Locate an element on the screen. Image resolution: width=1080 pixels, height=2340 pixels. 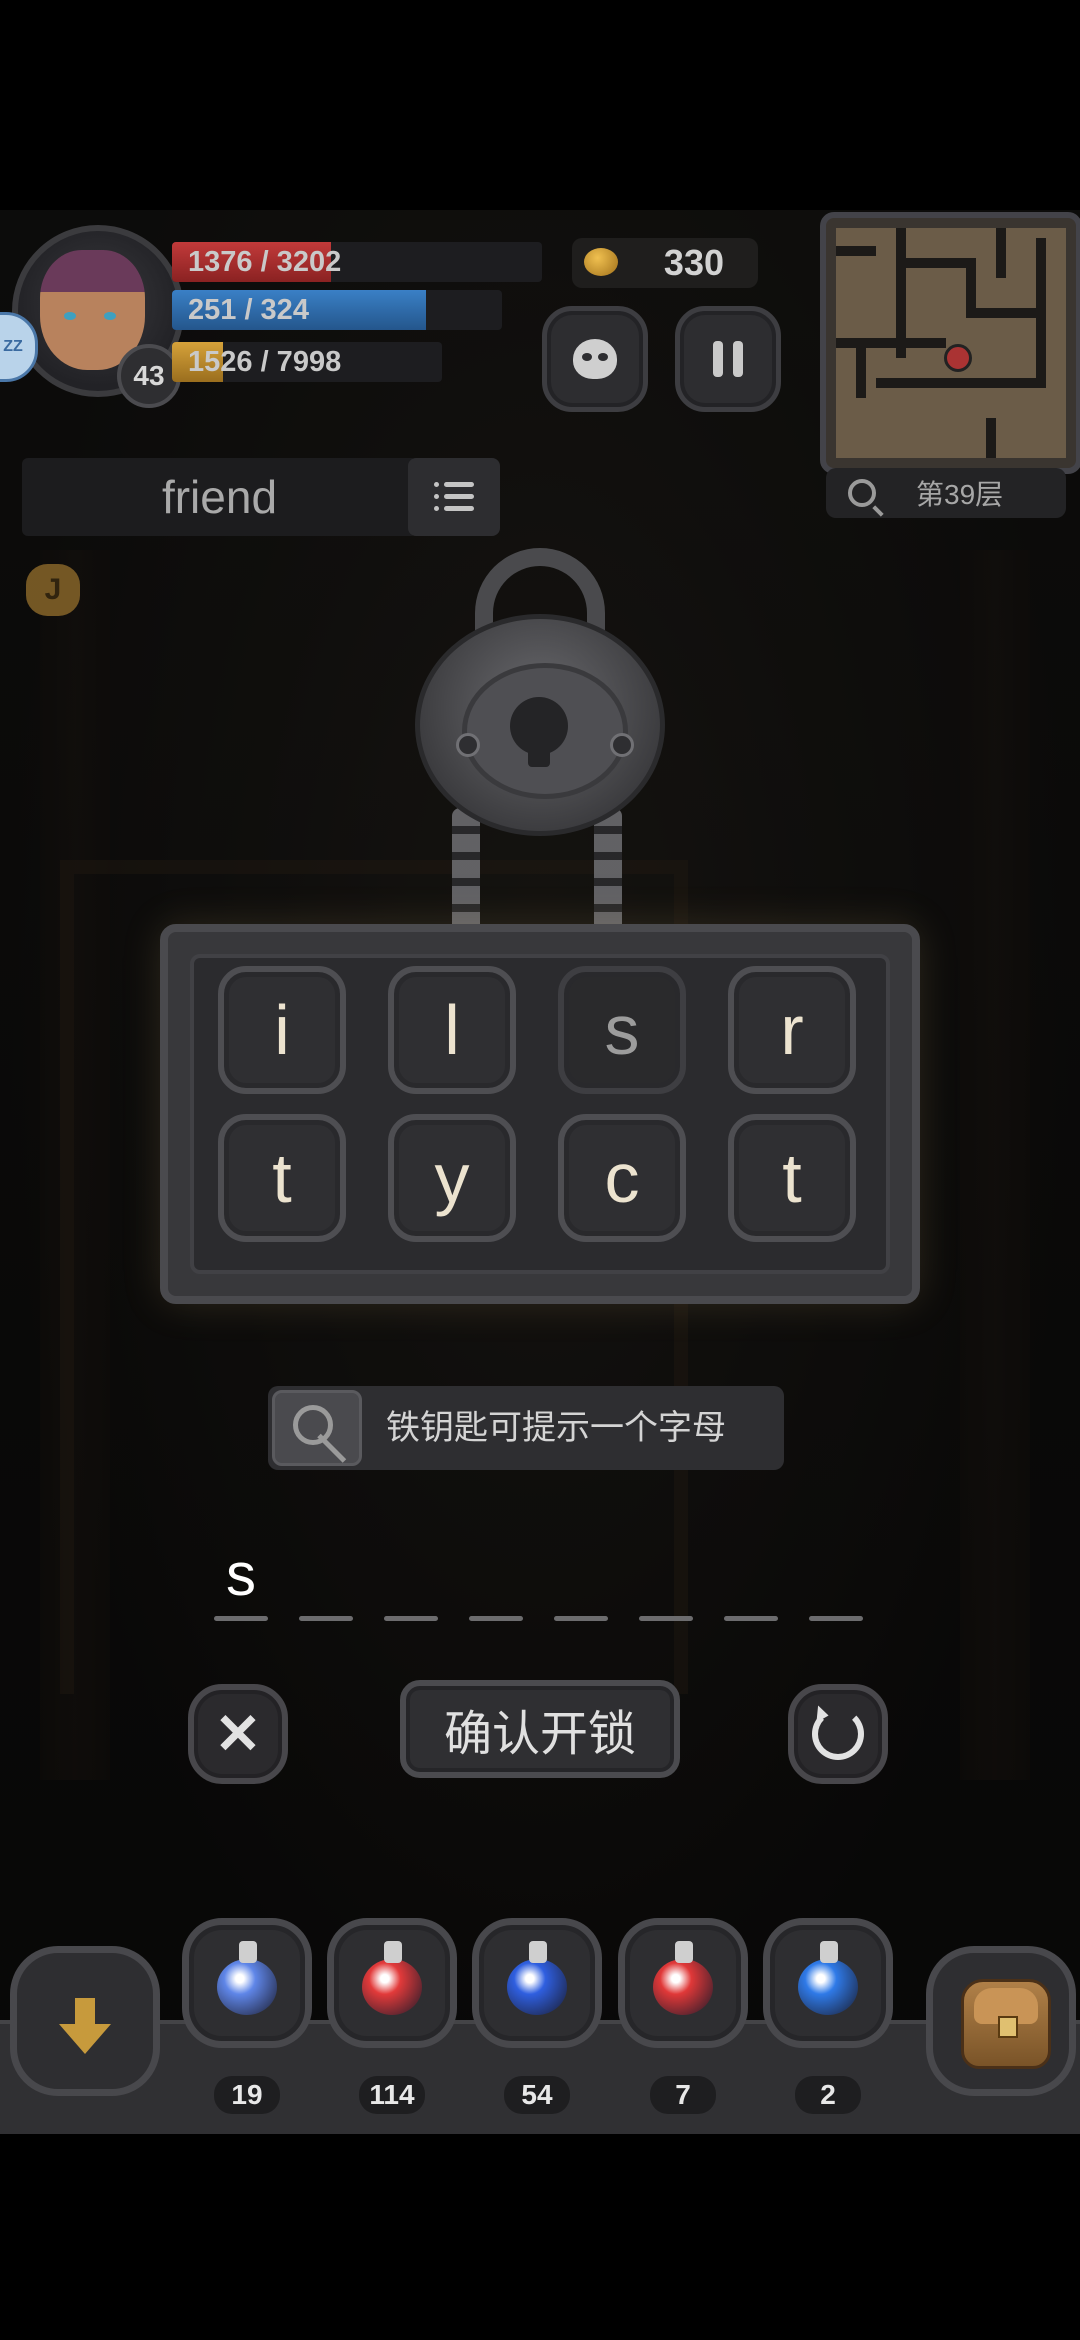
mp-text: 251 / 324 is located at coordinates (248, 310).